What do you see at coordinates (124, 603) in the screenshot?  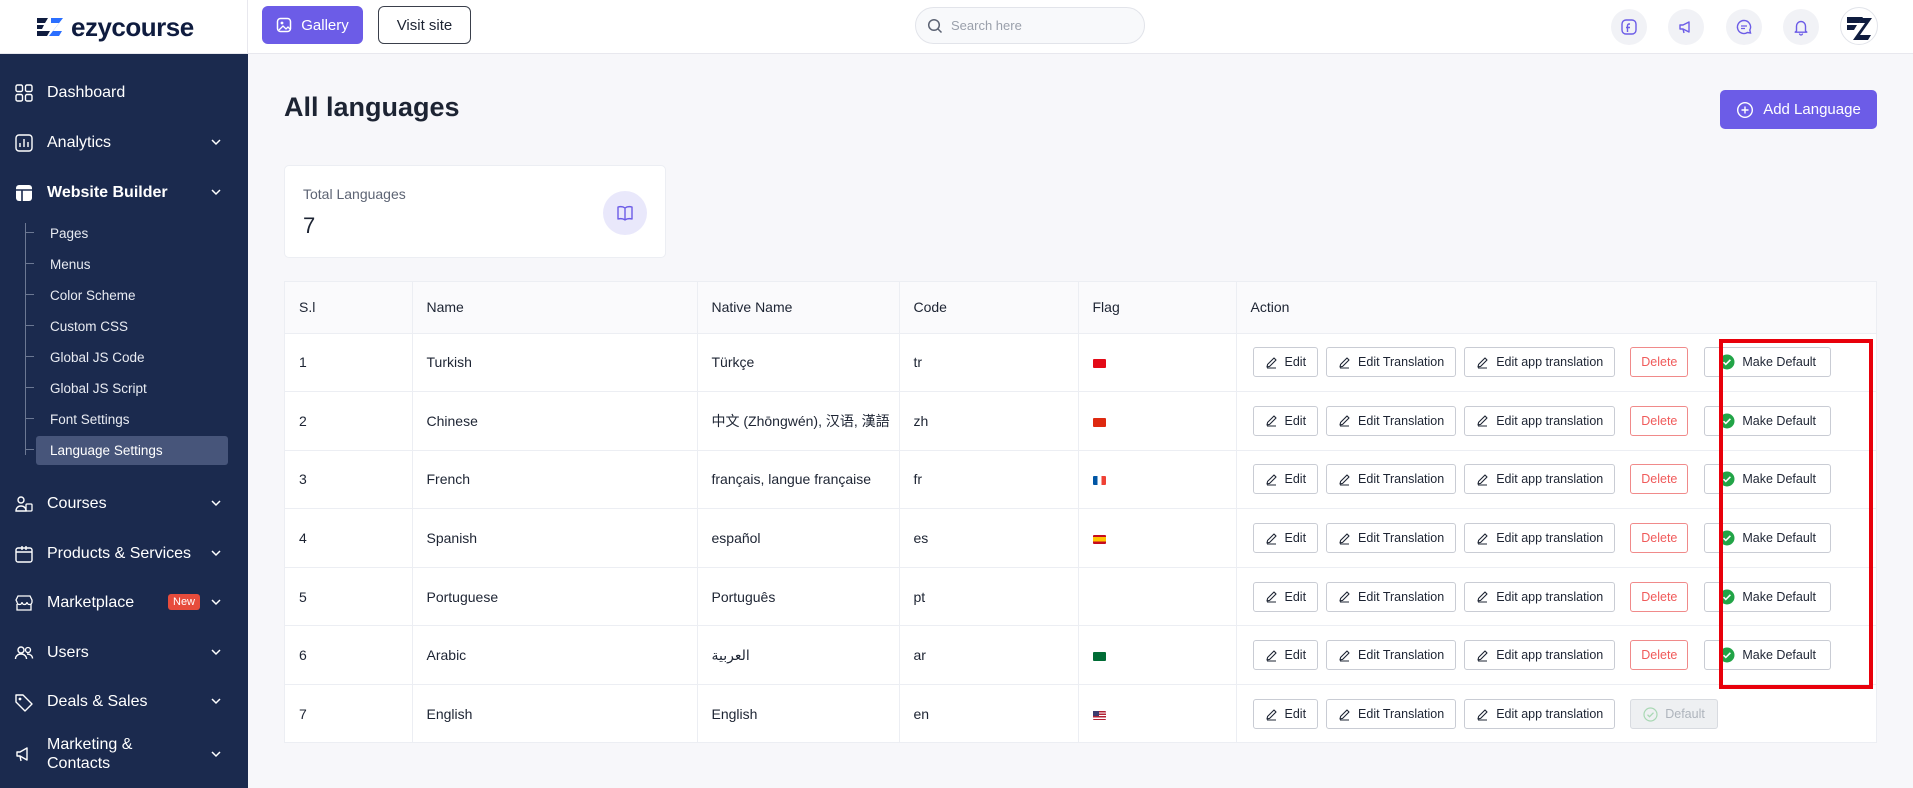 I see `sidebar-item-marketplace: Marketplace New` at bounding box center [124, 603].